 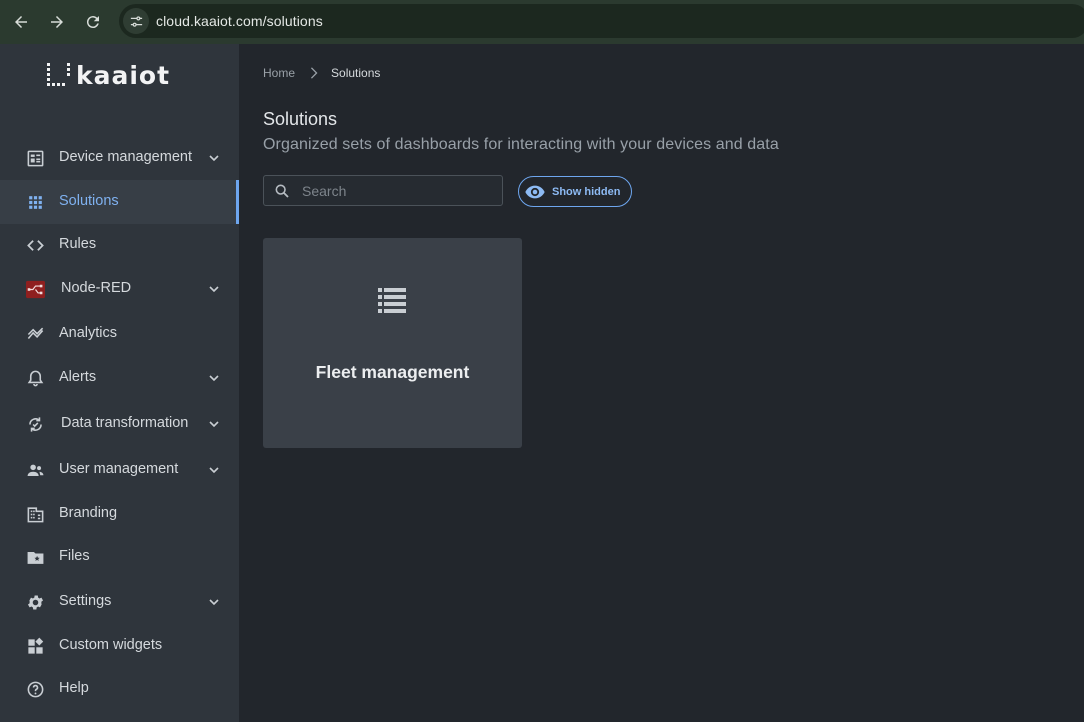 I want to click on sidebar-item-help: Help, so click(x=119, y=689).